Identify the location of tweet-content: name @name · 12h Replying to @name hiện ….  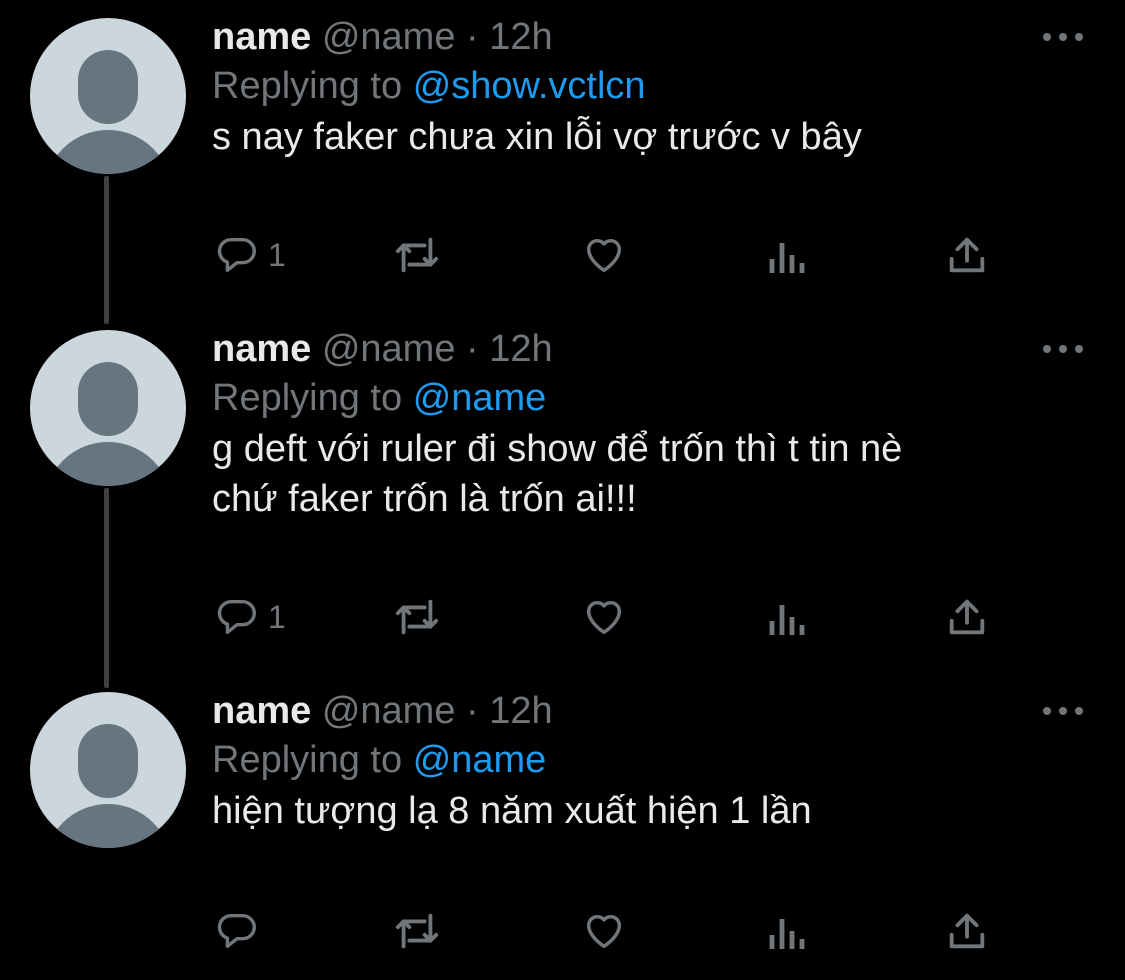
(652, 763).